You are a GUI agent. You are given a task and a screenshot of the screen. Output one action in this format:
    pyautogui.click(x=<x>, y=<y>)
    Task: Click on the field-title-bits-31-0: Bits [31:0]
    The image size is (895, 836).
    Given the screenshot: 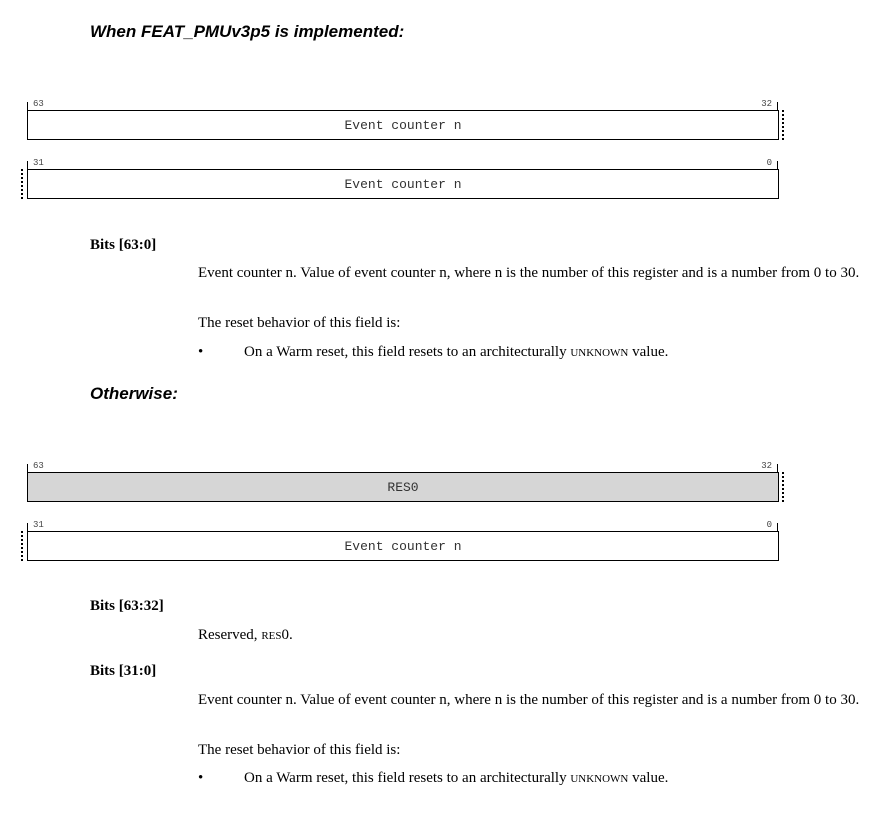 What is the action you would take?
    pyautogui.click(x=123, y=671)
    